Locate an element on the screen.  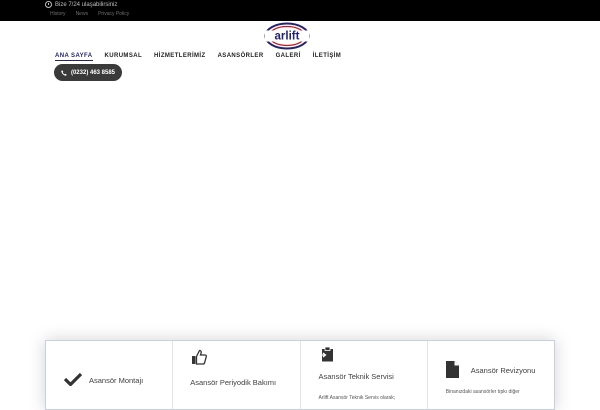
top-links: History News Privacy Policy is located at coordinates (89, 14).